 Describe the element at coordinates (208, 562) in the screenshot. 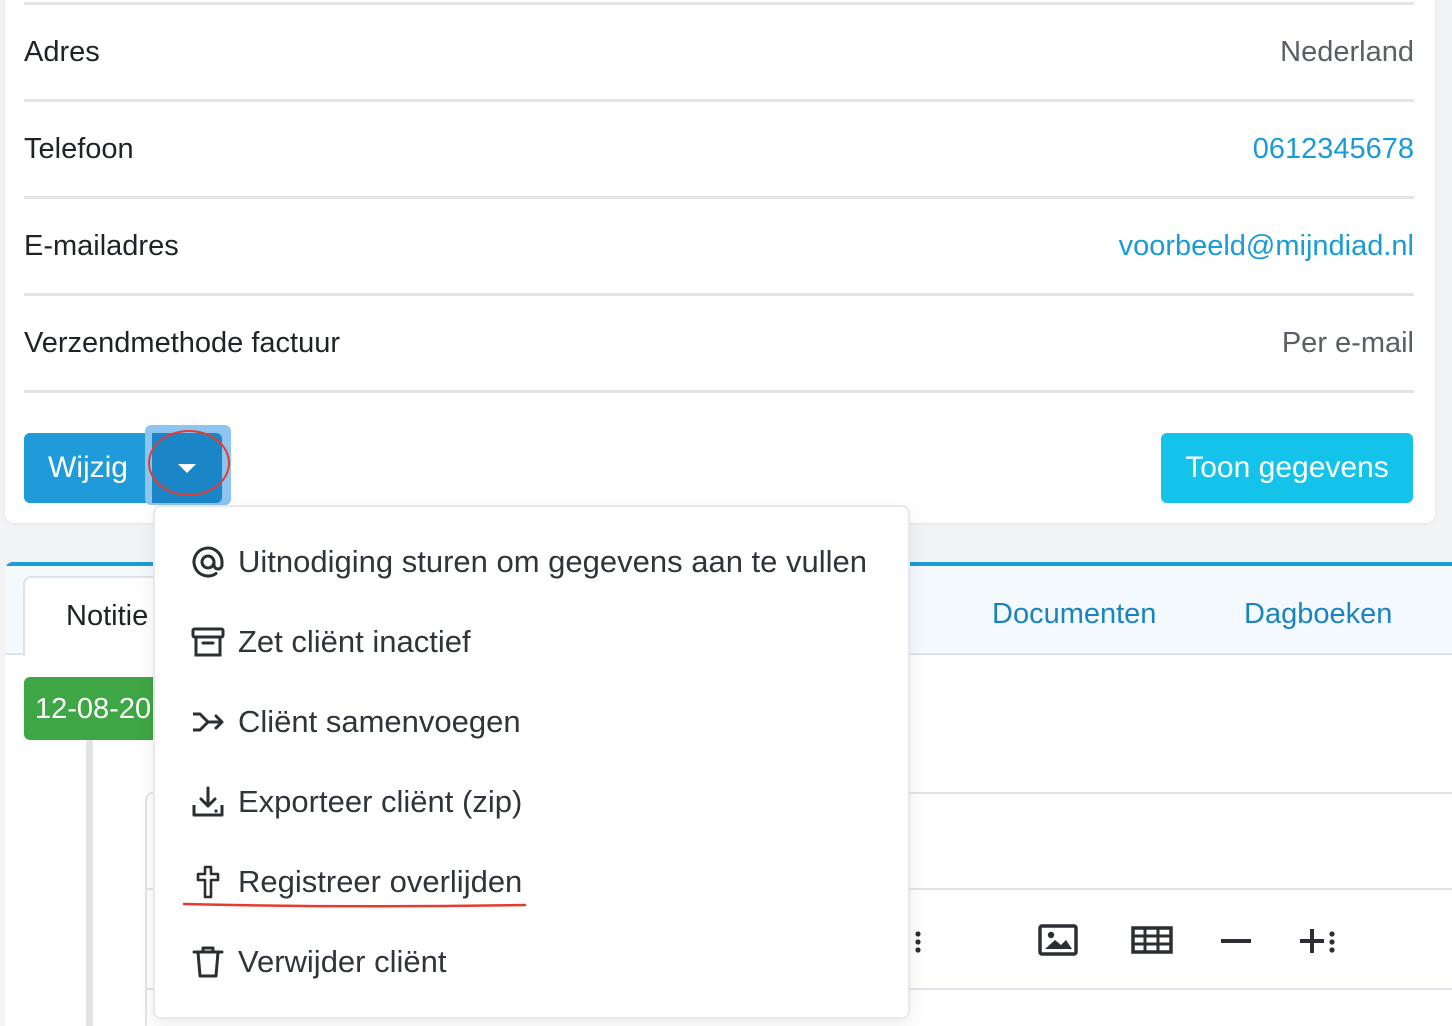

I see `at-icon` at that location.